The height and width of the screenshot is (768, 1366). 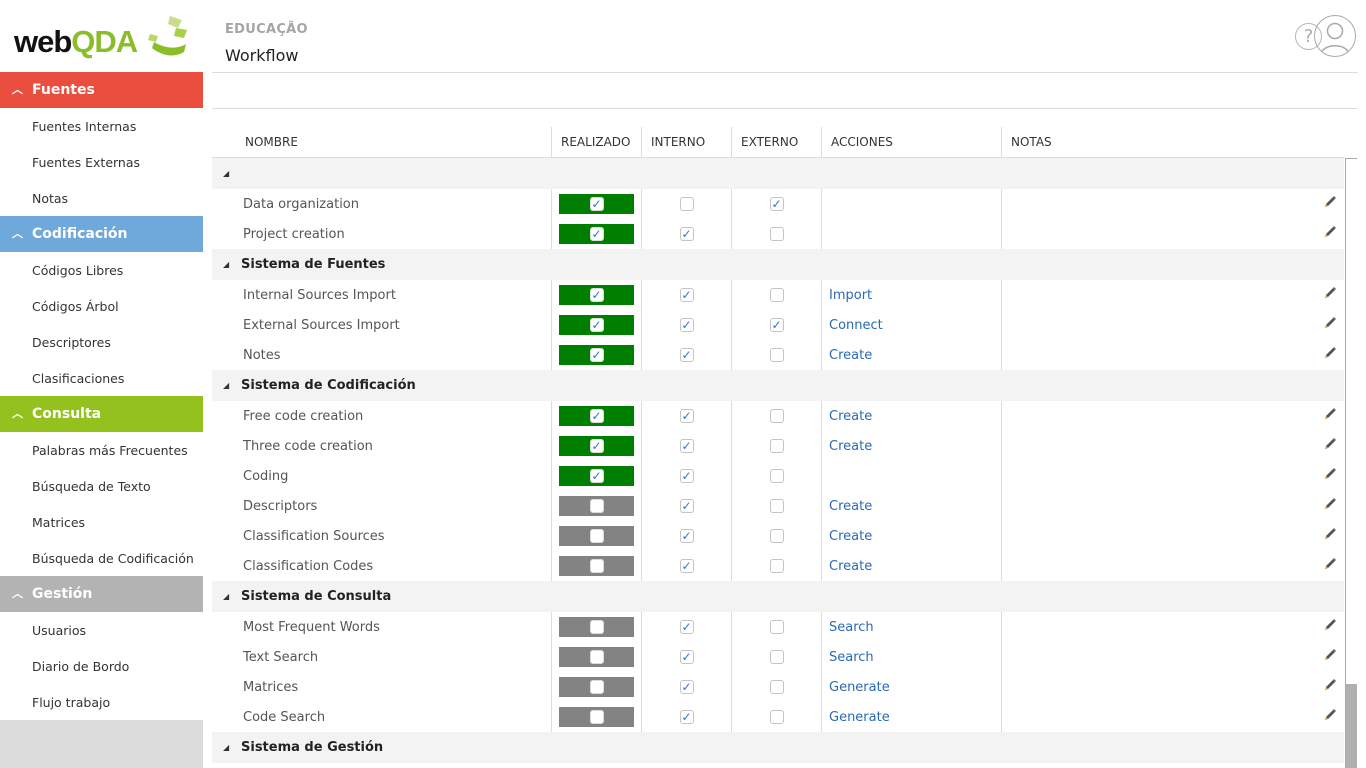 What do you see at coordinates (1351, 463) in the screenshot?
I see `grid-scrollbar` at bounding box center [1351, 463].